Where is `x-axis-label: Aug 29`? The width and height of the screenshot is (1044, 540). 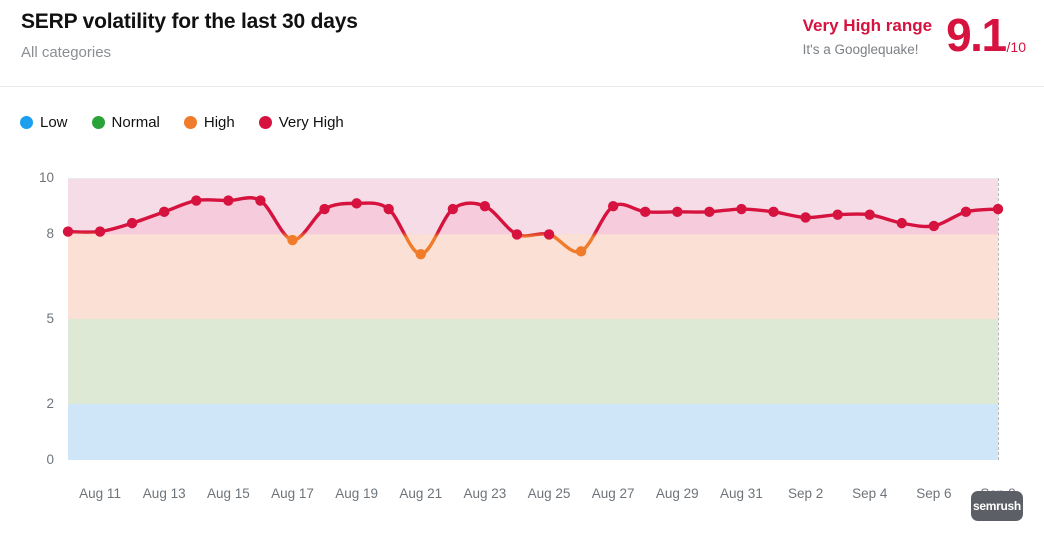
x-axis-label: Aug 29 is located at coordinates (677, 493).